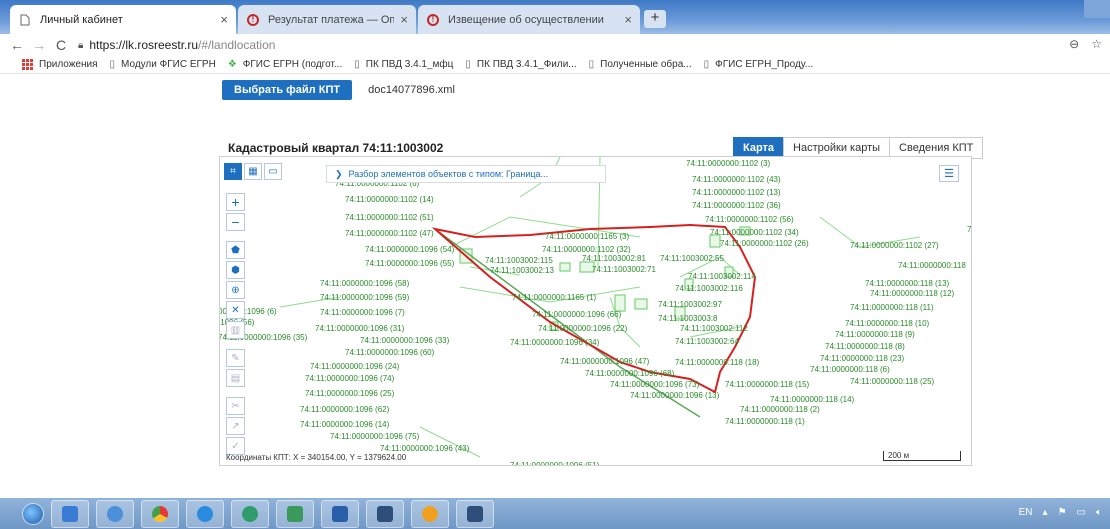  What do you see at coordinates (949, 173) in the screenshot?
I see `legend-list-icon: ☰` at bounding box center [949, 173].